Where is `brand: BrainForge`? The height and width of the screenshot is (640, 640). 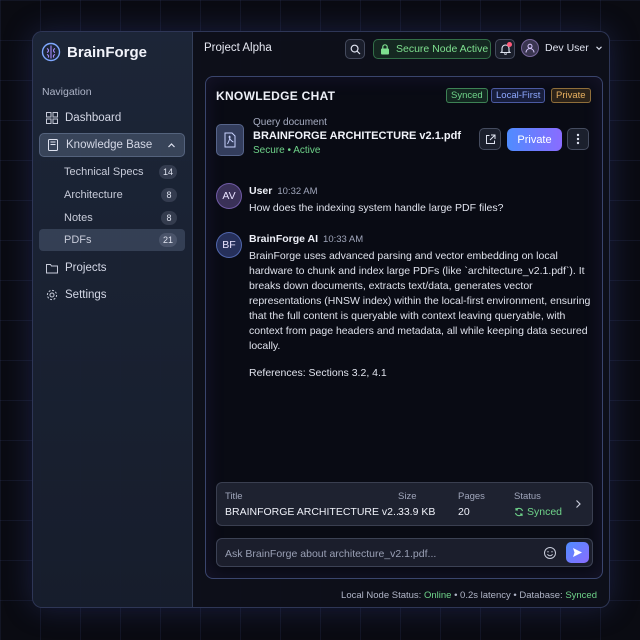
brand: BrainForge is located at coordinates (94, 52).